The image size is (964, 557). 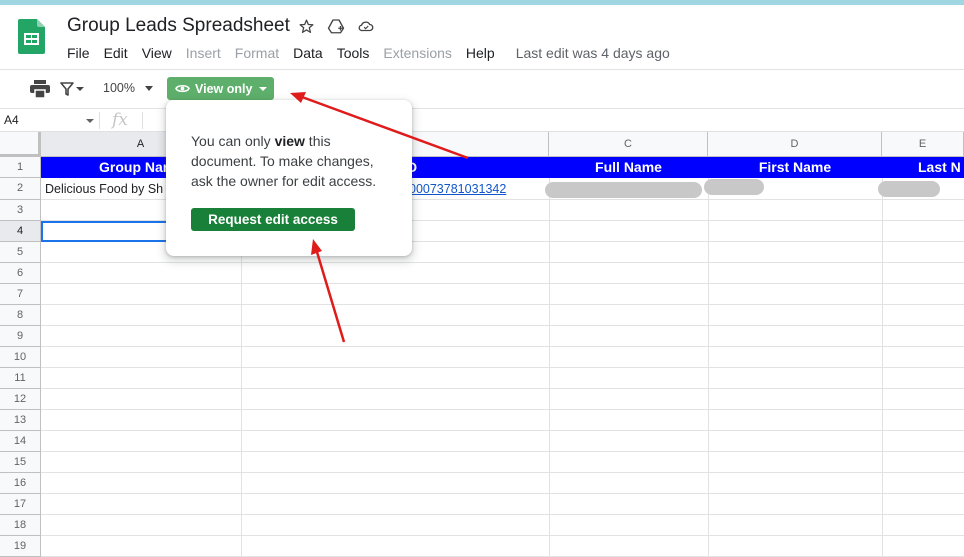 What do you see at coordinates (20, 399) in the screenshot?
I see `row-header-12: 12` at bounding box center [20, 399].